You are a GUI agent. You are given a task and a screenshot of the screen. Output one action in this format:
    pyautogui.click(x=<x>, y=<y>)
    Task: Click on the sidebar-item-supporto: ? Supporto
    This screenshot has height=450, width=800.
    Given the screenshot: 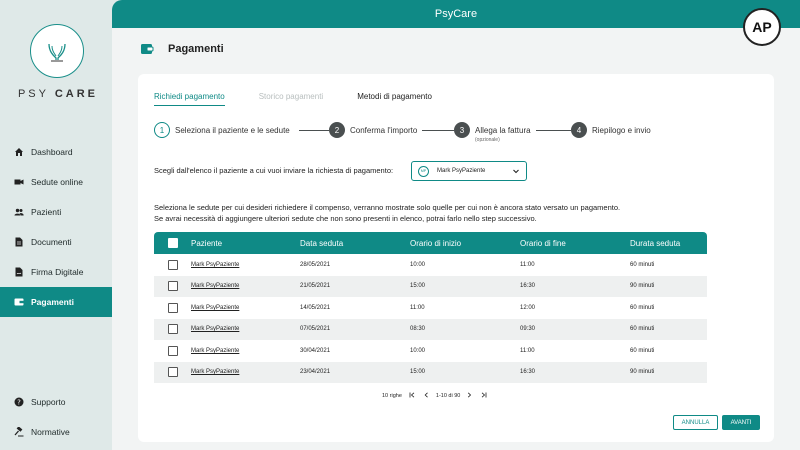 What is the action you would take?
    pyautogui.click(x=60, y=402)
    